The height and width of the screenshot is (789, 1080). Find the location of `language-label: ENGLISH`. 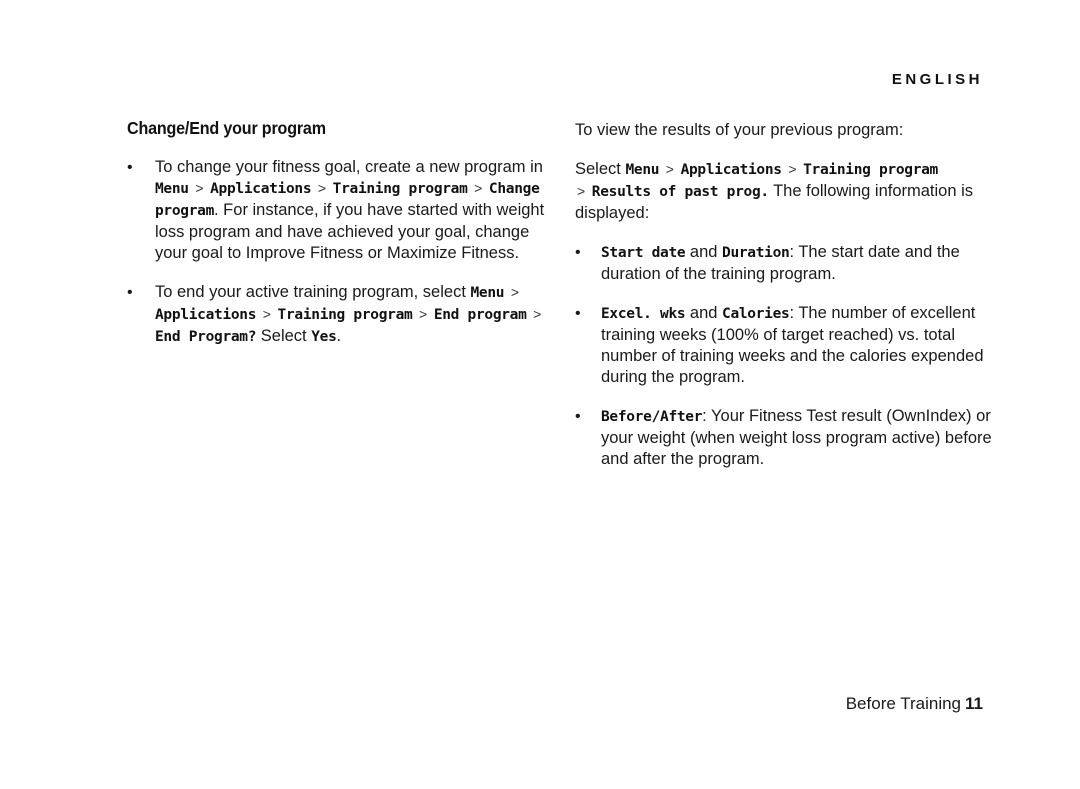

language-label: ENGLISH is located at coordinates (937, 79).